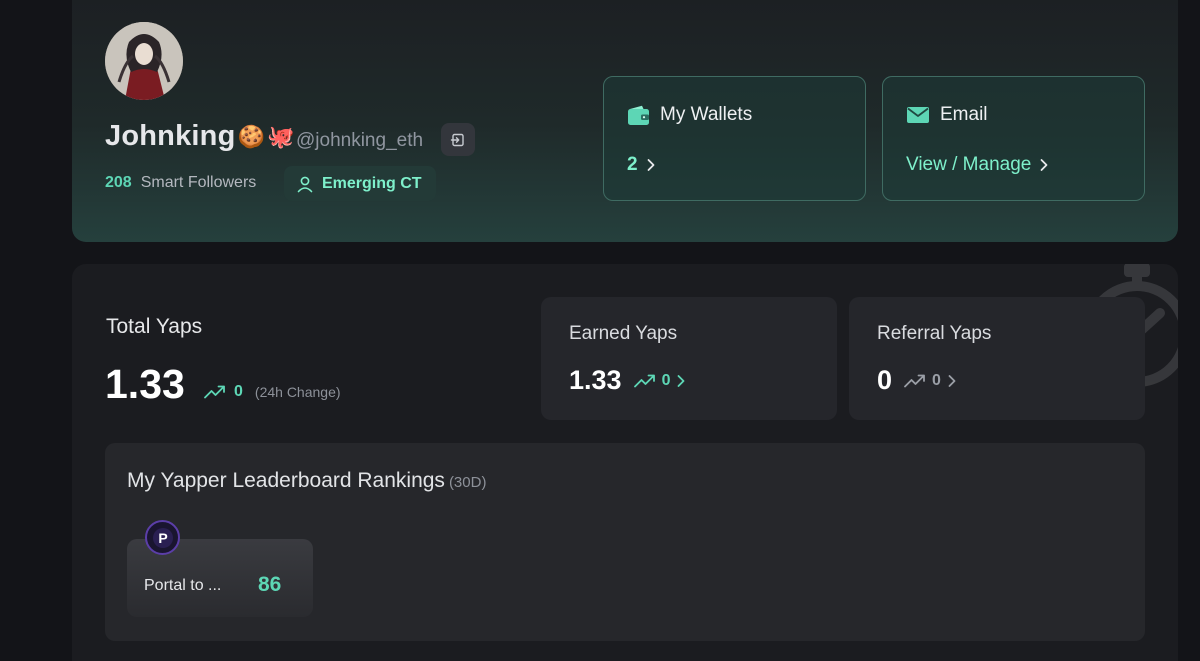 This screenshot has height=661, width=1200. I want to click on email-label: Email, so click(964, 114).